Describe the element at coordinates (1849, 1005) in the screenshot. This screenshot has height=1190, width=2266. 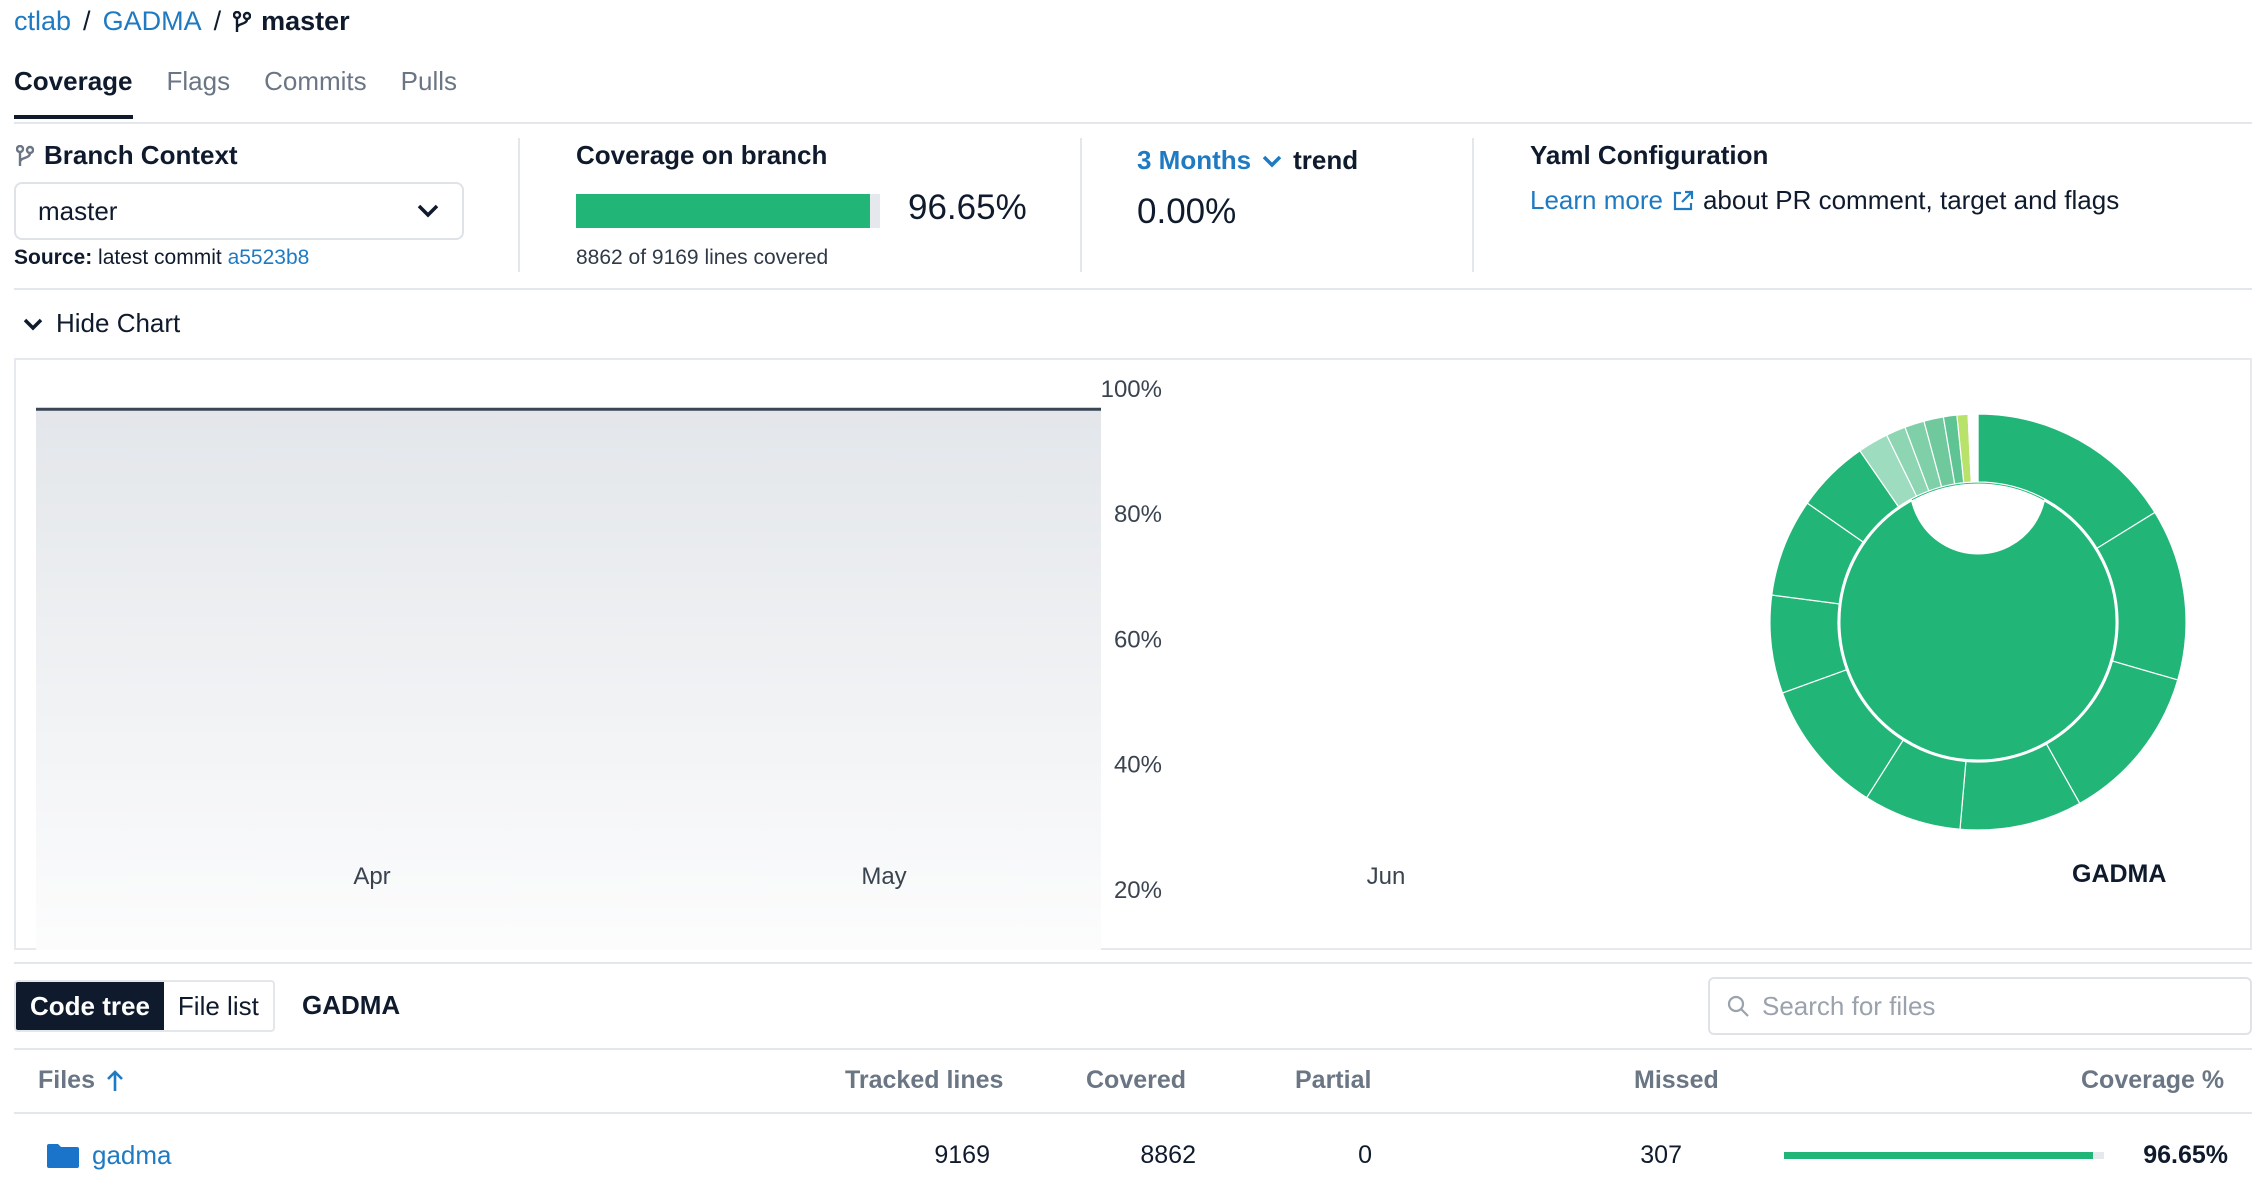
I see `search-placeholder: Search for files` at that location.